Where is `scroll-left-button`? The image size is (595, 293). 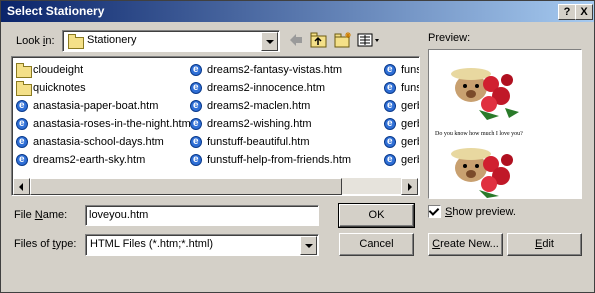
scroll-left-button is located at coordinates (21, 186).